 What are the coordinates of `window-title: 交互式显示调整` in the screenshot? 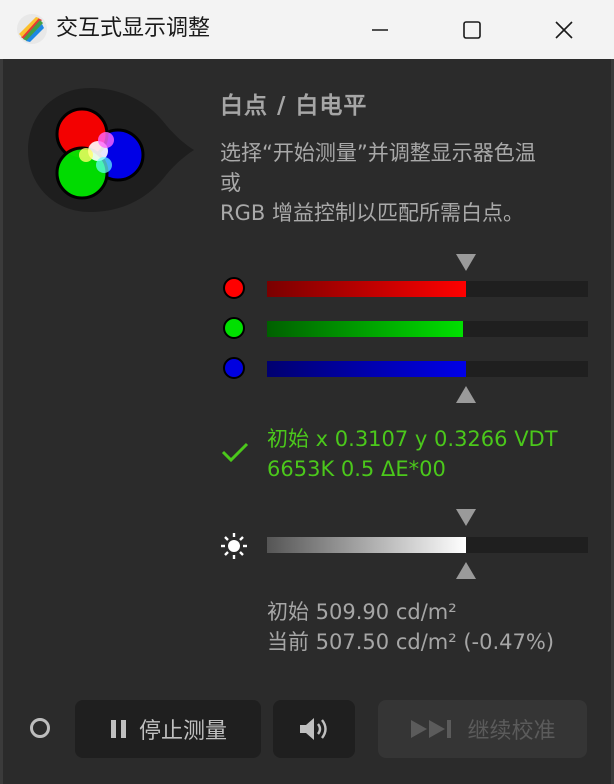 It's located at (133, 28).